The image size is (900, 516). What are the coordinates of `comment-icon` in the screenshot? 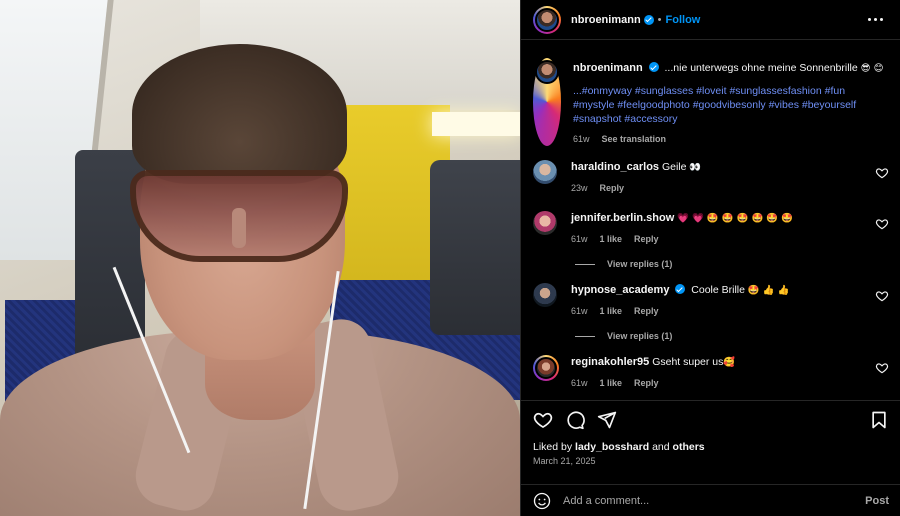 It's located at (575, 420).